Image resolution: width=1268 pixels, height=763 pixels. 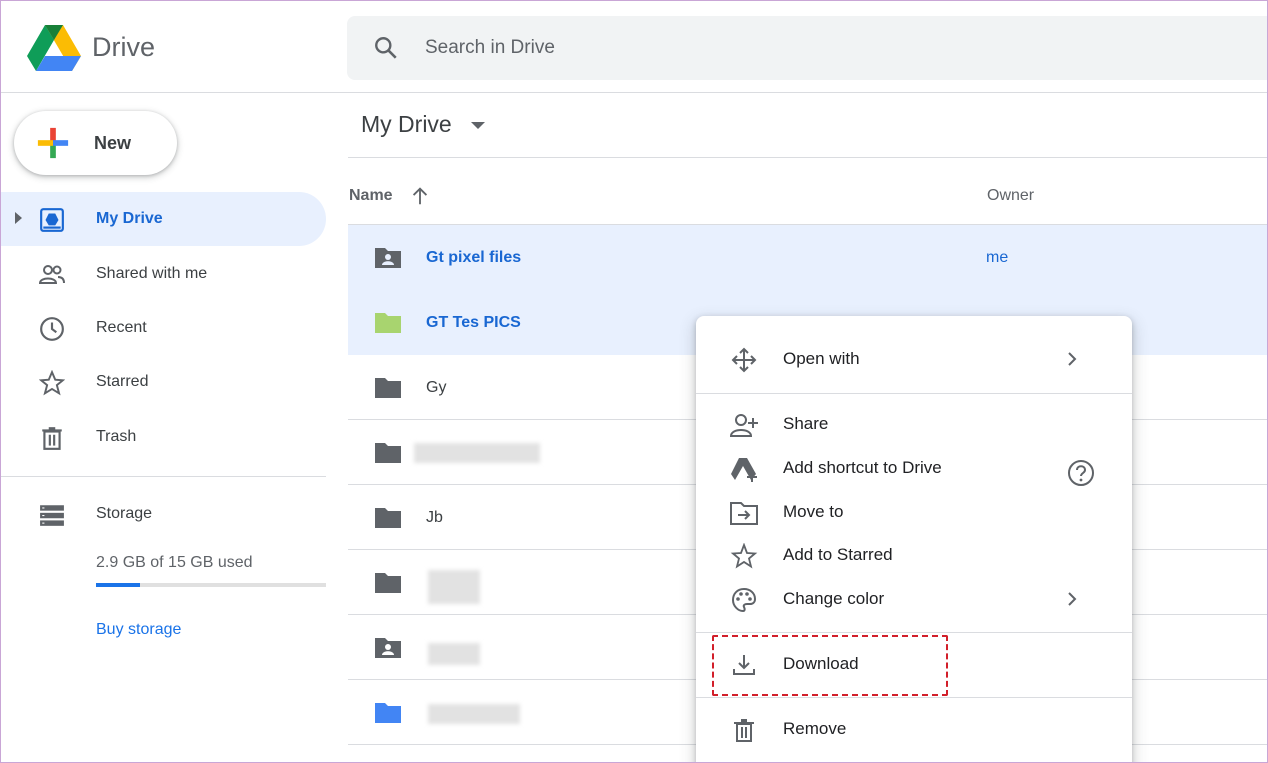 What do you see at coordinates (997, 257) in the screenshot?
I see `file-owner: me` at bounding box center [997, 257].